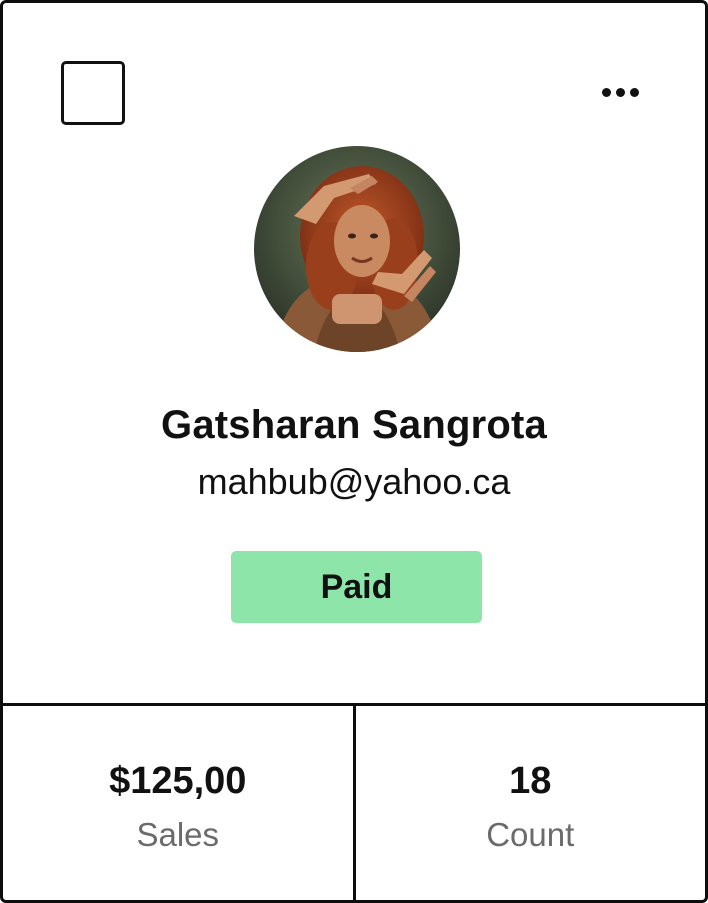 Image resolution: width=708 pixels, height=903 pixels. Describe the element at coordinates (356, 587) in the screenshot. I see `status-badge: Paid` at that location.